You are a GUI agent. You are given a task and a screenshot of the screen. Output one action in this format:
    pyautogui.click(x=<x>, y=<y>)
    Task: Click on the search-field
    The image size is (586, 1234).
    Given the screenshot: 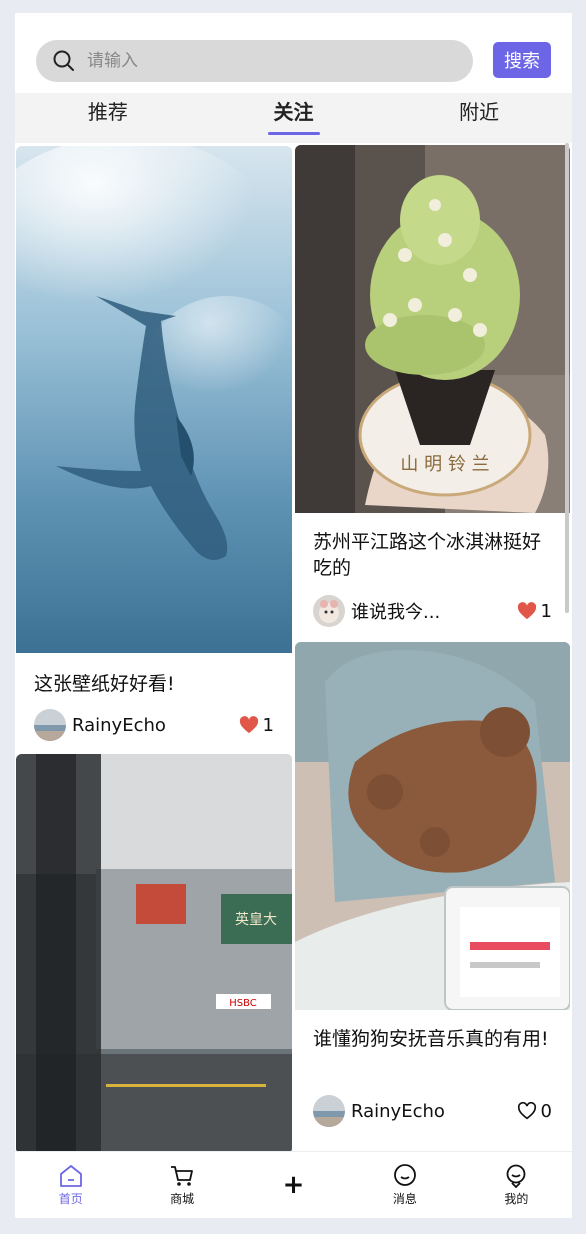 What is the action you would take?
    pyautogui.click(x=254, y=61)
    